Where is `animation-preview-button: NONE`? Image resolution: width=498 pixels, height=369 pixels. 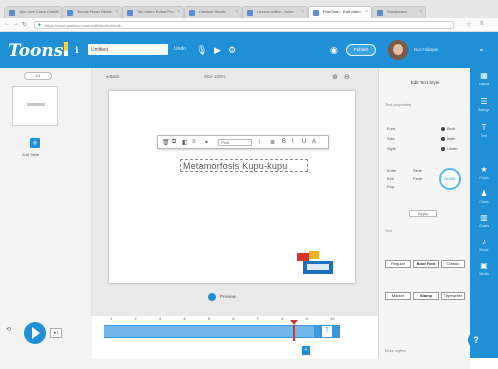
animation-preview-button: NONE is located at coordinates (450, 179).